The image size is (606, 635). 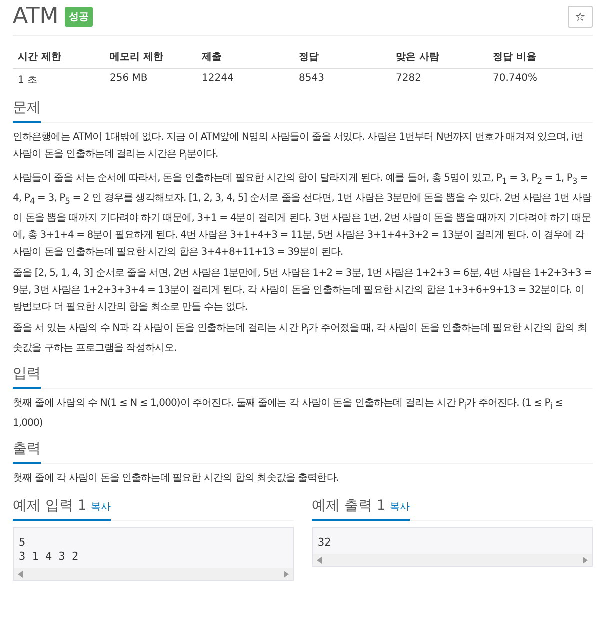 I want to click on section-heading: 예제 입력 1 복사, so click(x=62, y=509).